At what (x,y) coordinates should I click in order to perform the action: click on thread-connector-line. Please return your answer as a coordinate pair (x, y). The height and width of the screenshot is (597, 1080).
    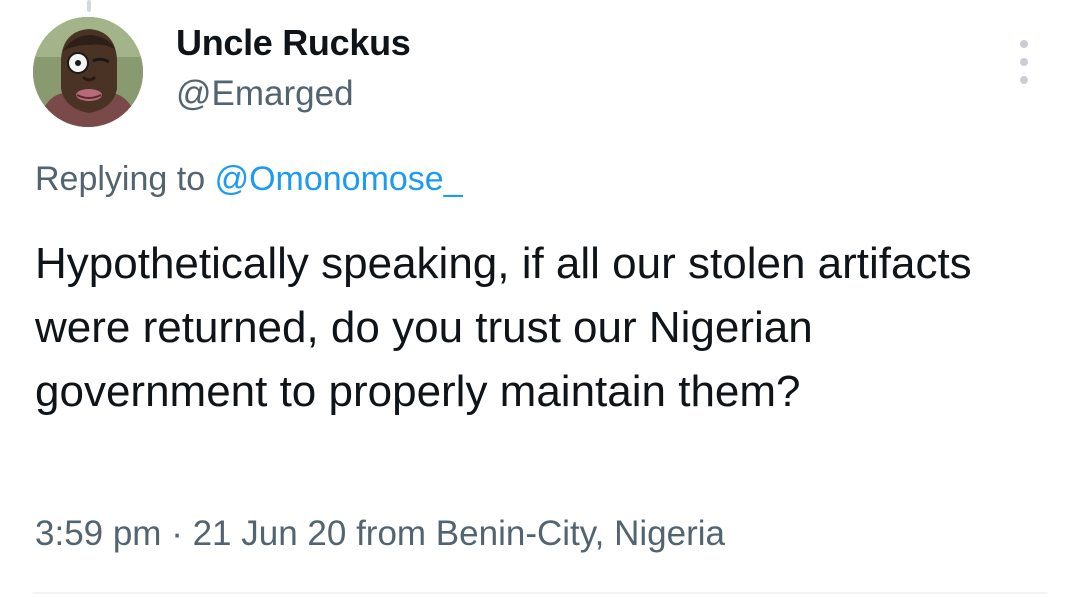
    Looking at the image, I should click on (89, 6).